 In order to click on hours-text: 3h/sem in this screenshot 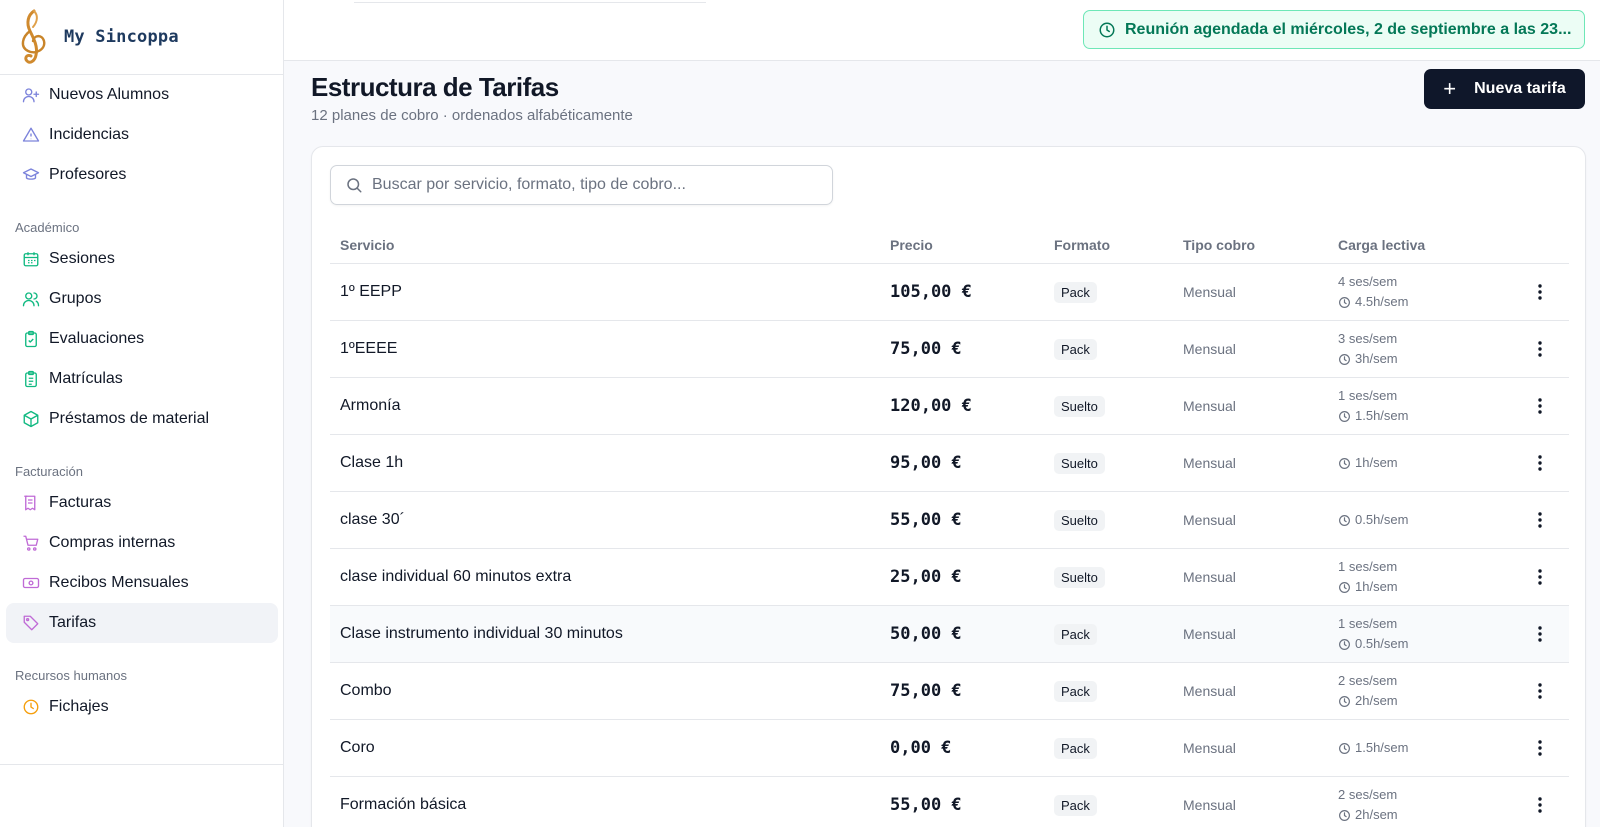, I will do `click(1376, 358)`.